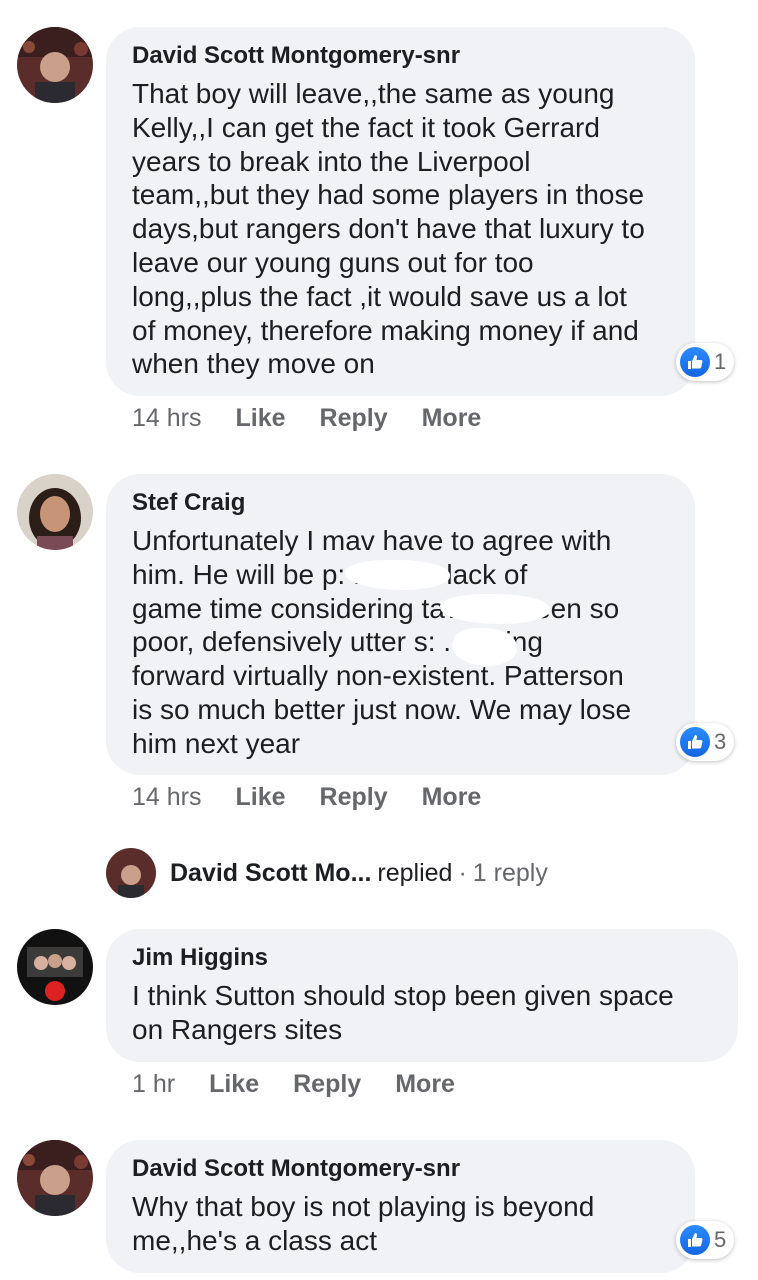  I want to click on view-replies-link: David Scott Mo... replied · 1 reply, so click(327, 873).